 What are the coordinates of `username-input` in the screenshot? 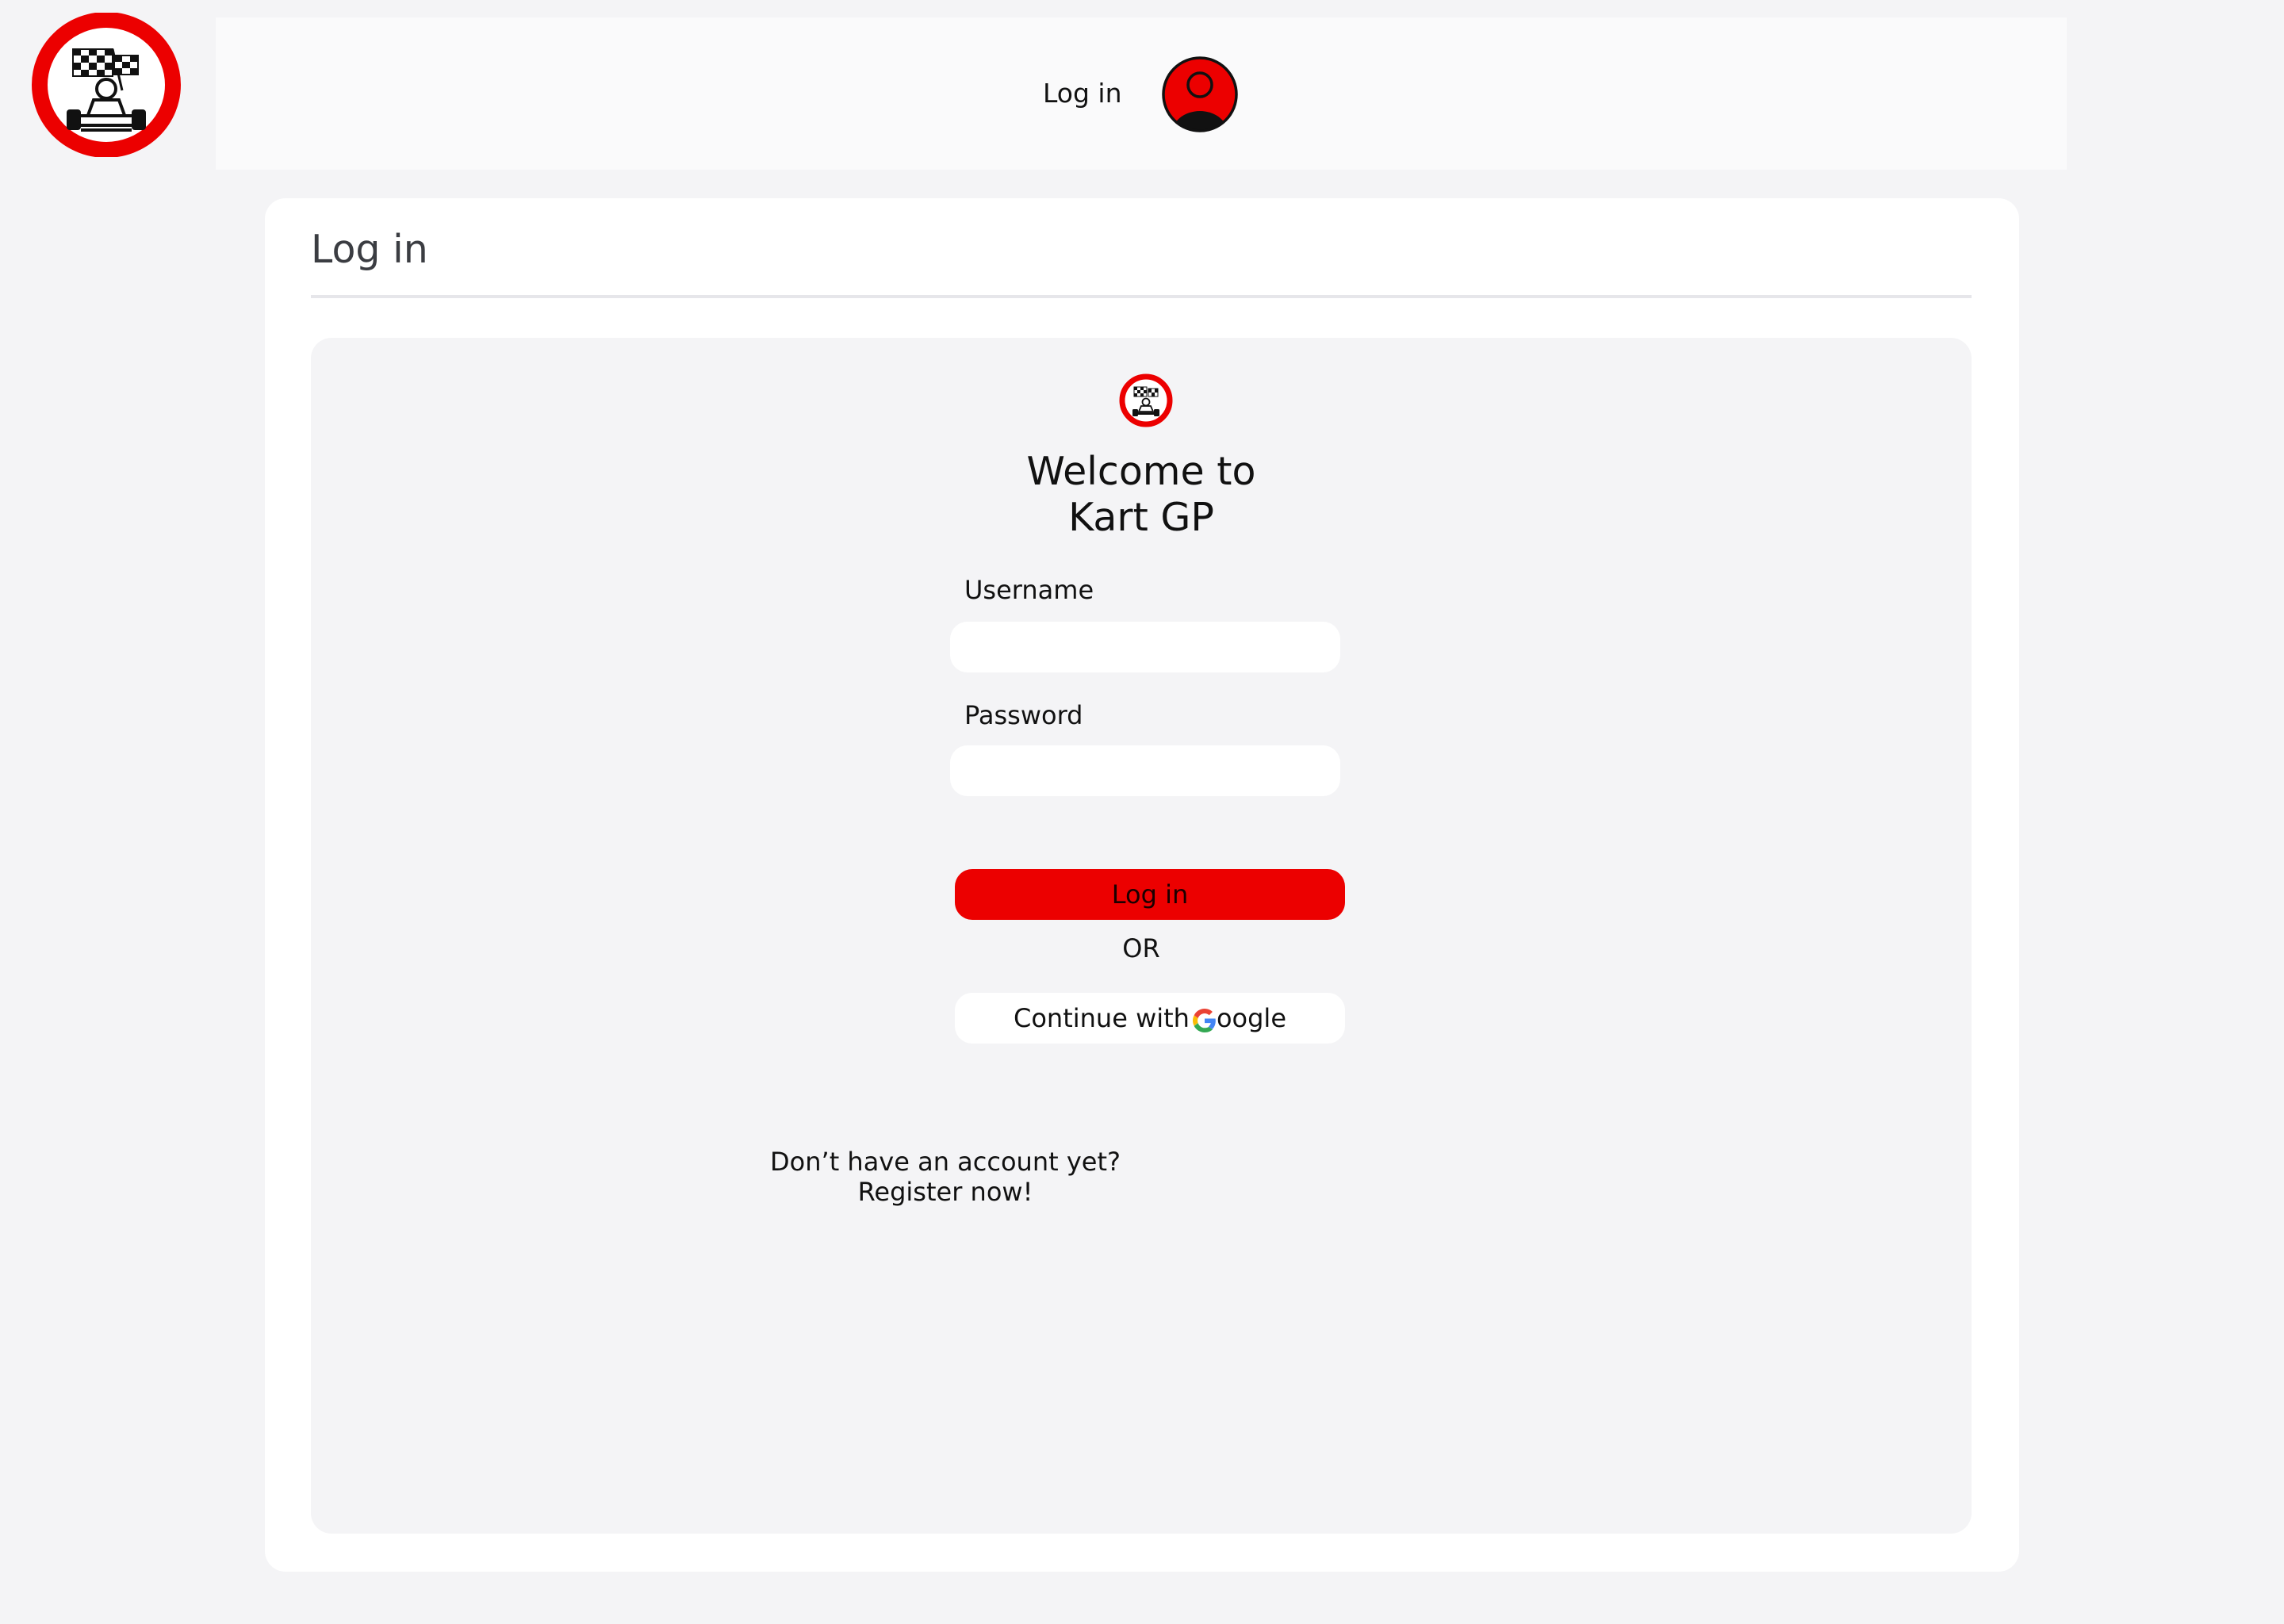 It's located at (1145, 647).